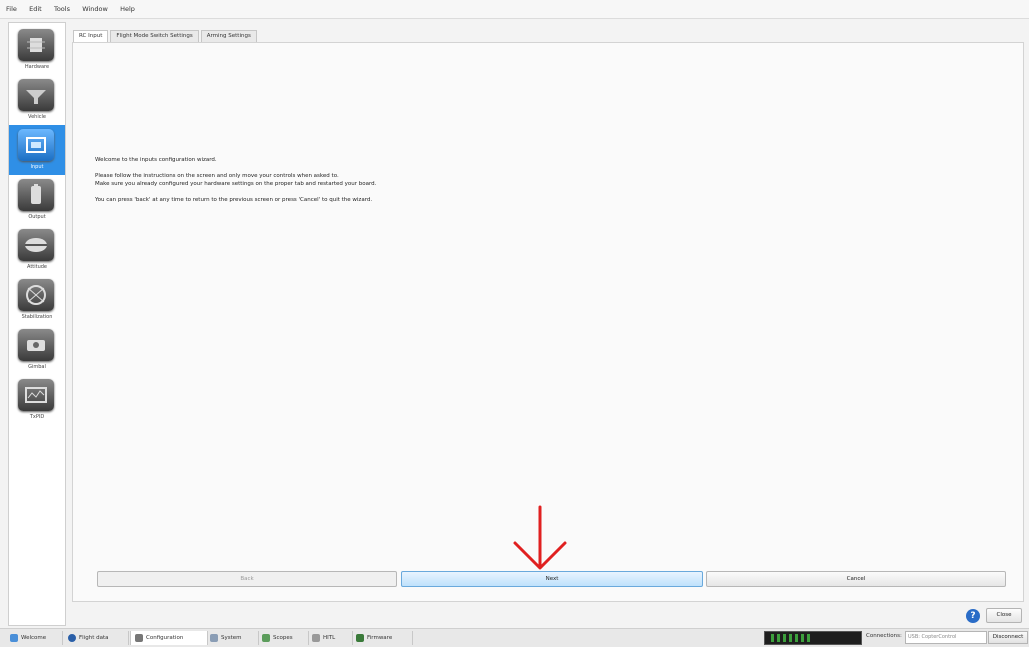  What do you see at coordinates (247, 579) in the screenshot?
I see `back-button: Back` at bounding box center [247, 579].